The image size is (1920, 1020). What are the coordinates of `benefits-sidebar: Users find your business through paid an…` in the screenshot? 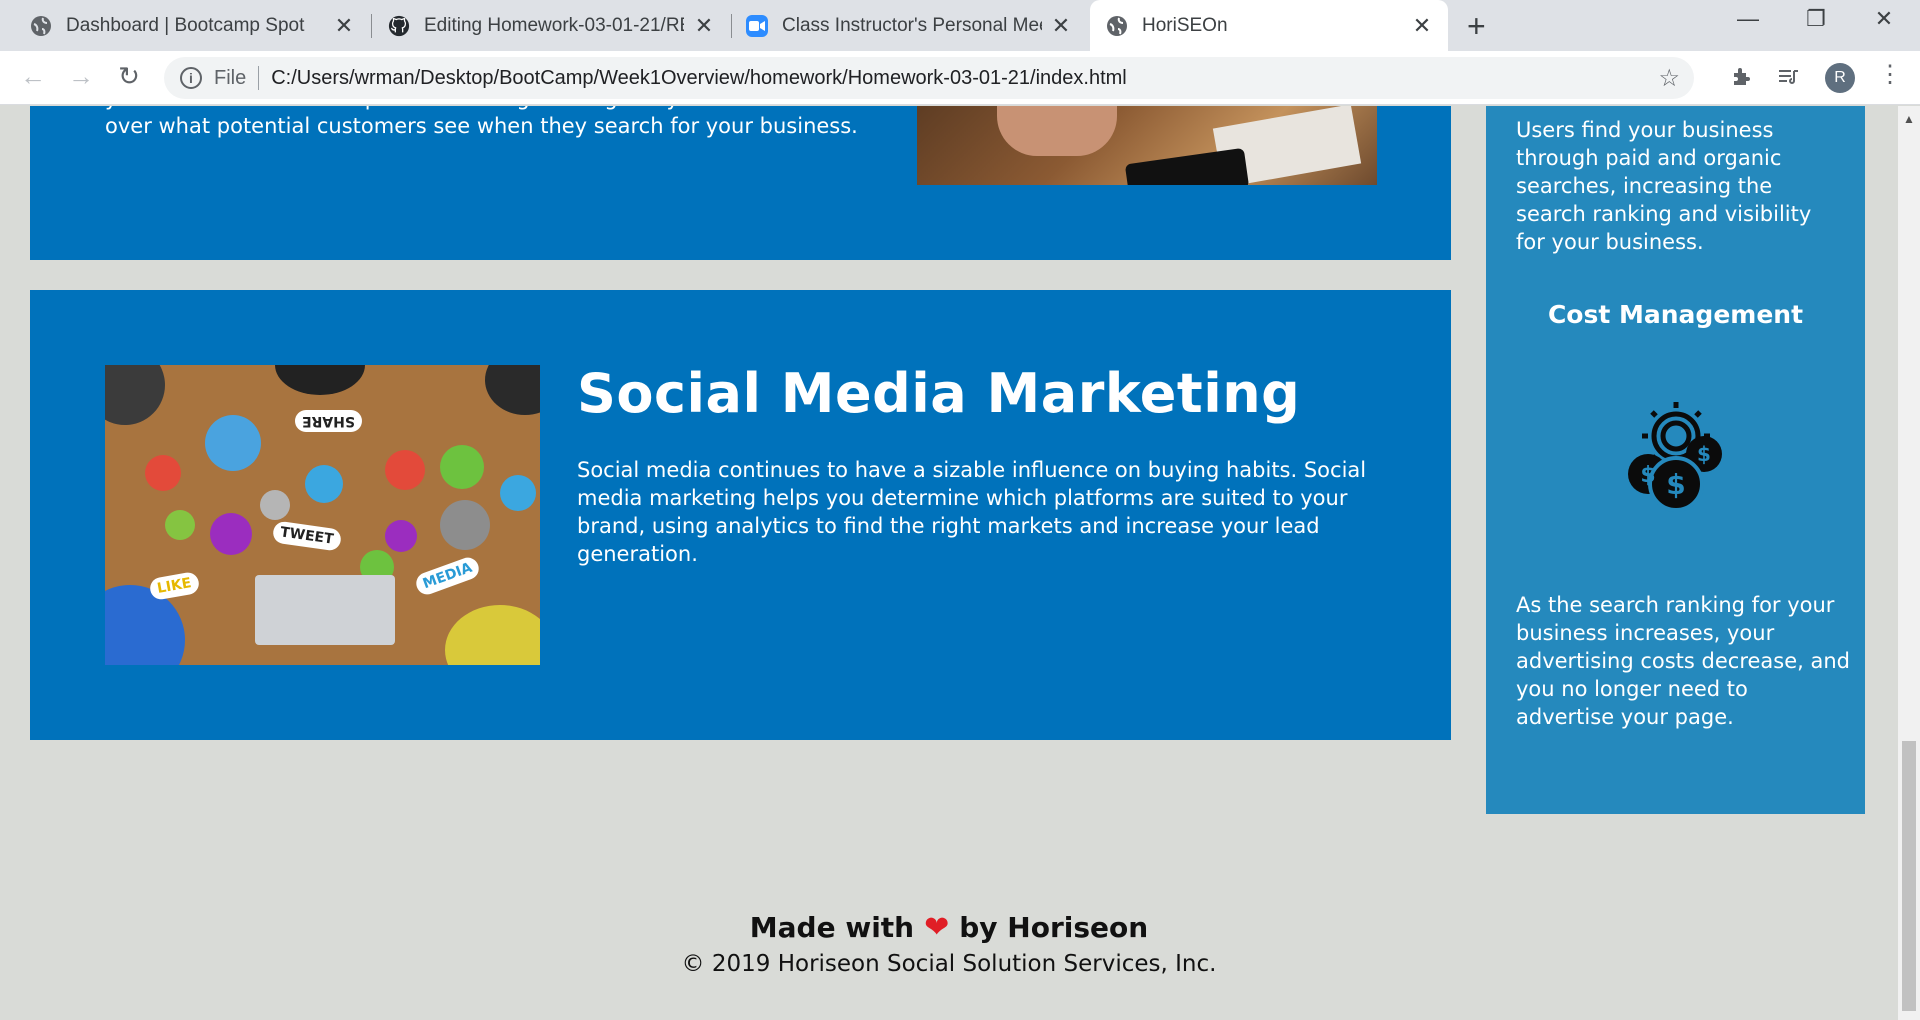 It's located at (1675, 460).